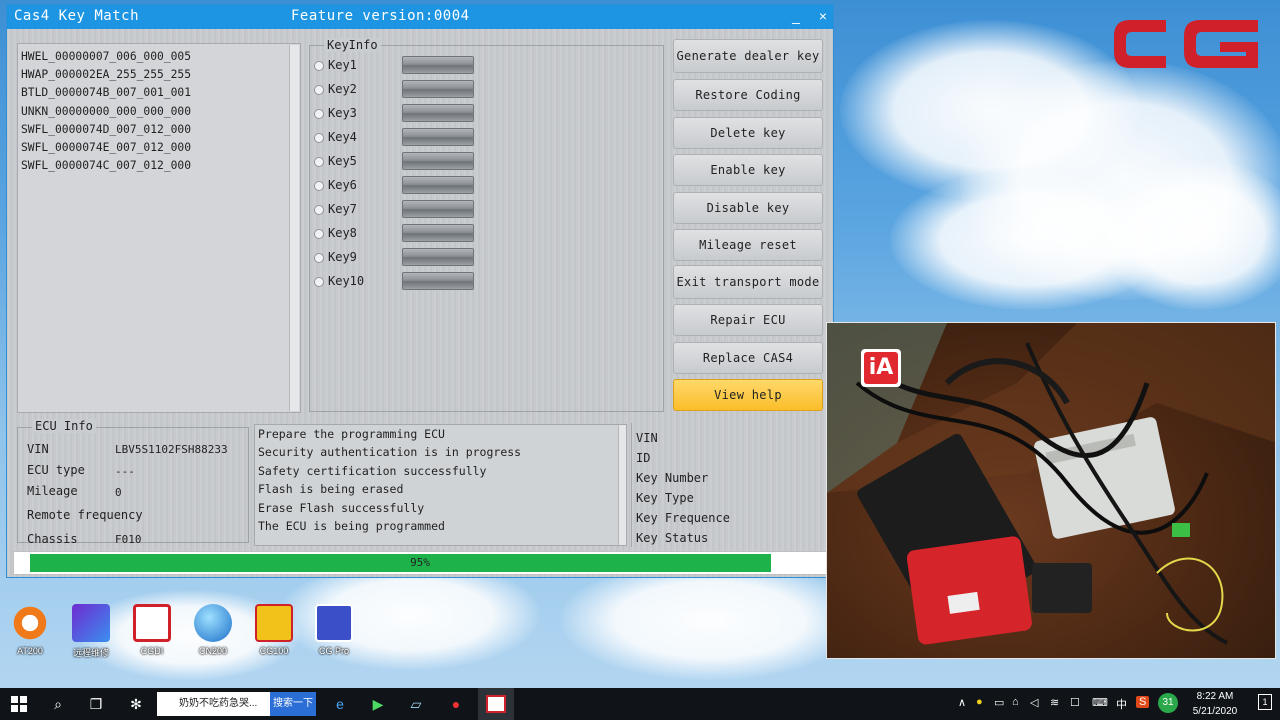 Image resolution: width=1280 pixels, height=720 pixels. Describe the element at coordinates (159, 148) in the screenshot. I see `list-item: SWFL_0000074E_007_012_000` at that location.